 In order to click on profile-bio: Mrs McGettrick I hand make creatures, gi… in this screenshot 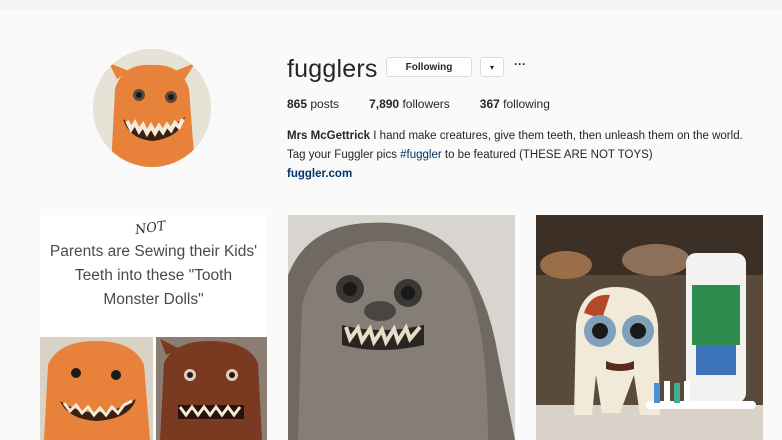, I will do `click(522, 155)`.